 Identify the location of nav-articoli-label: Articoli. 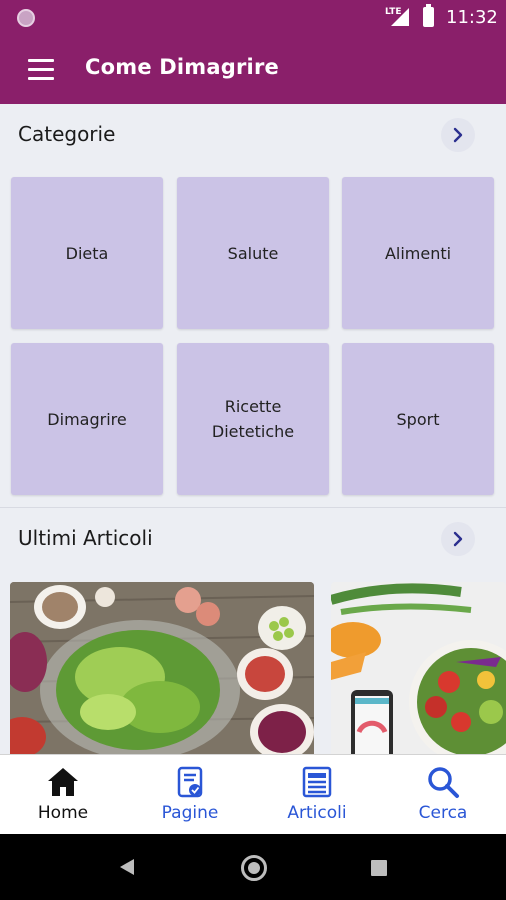
(317, 813).